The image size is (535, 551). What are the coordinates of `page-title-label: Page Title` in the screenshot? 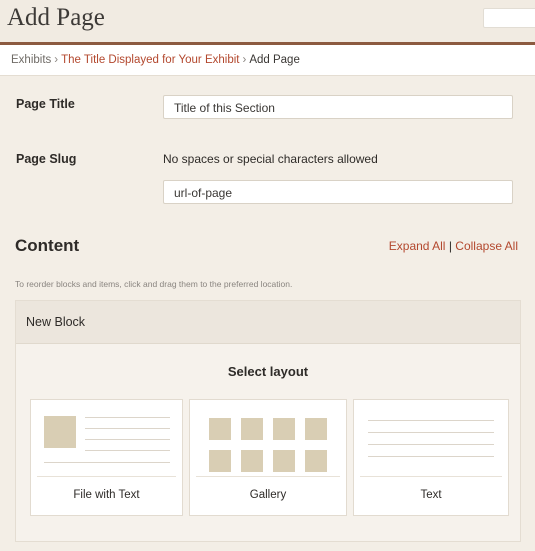 It's located at (45, 104).